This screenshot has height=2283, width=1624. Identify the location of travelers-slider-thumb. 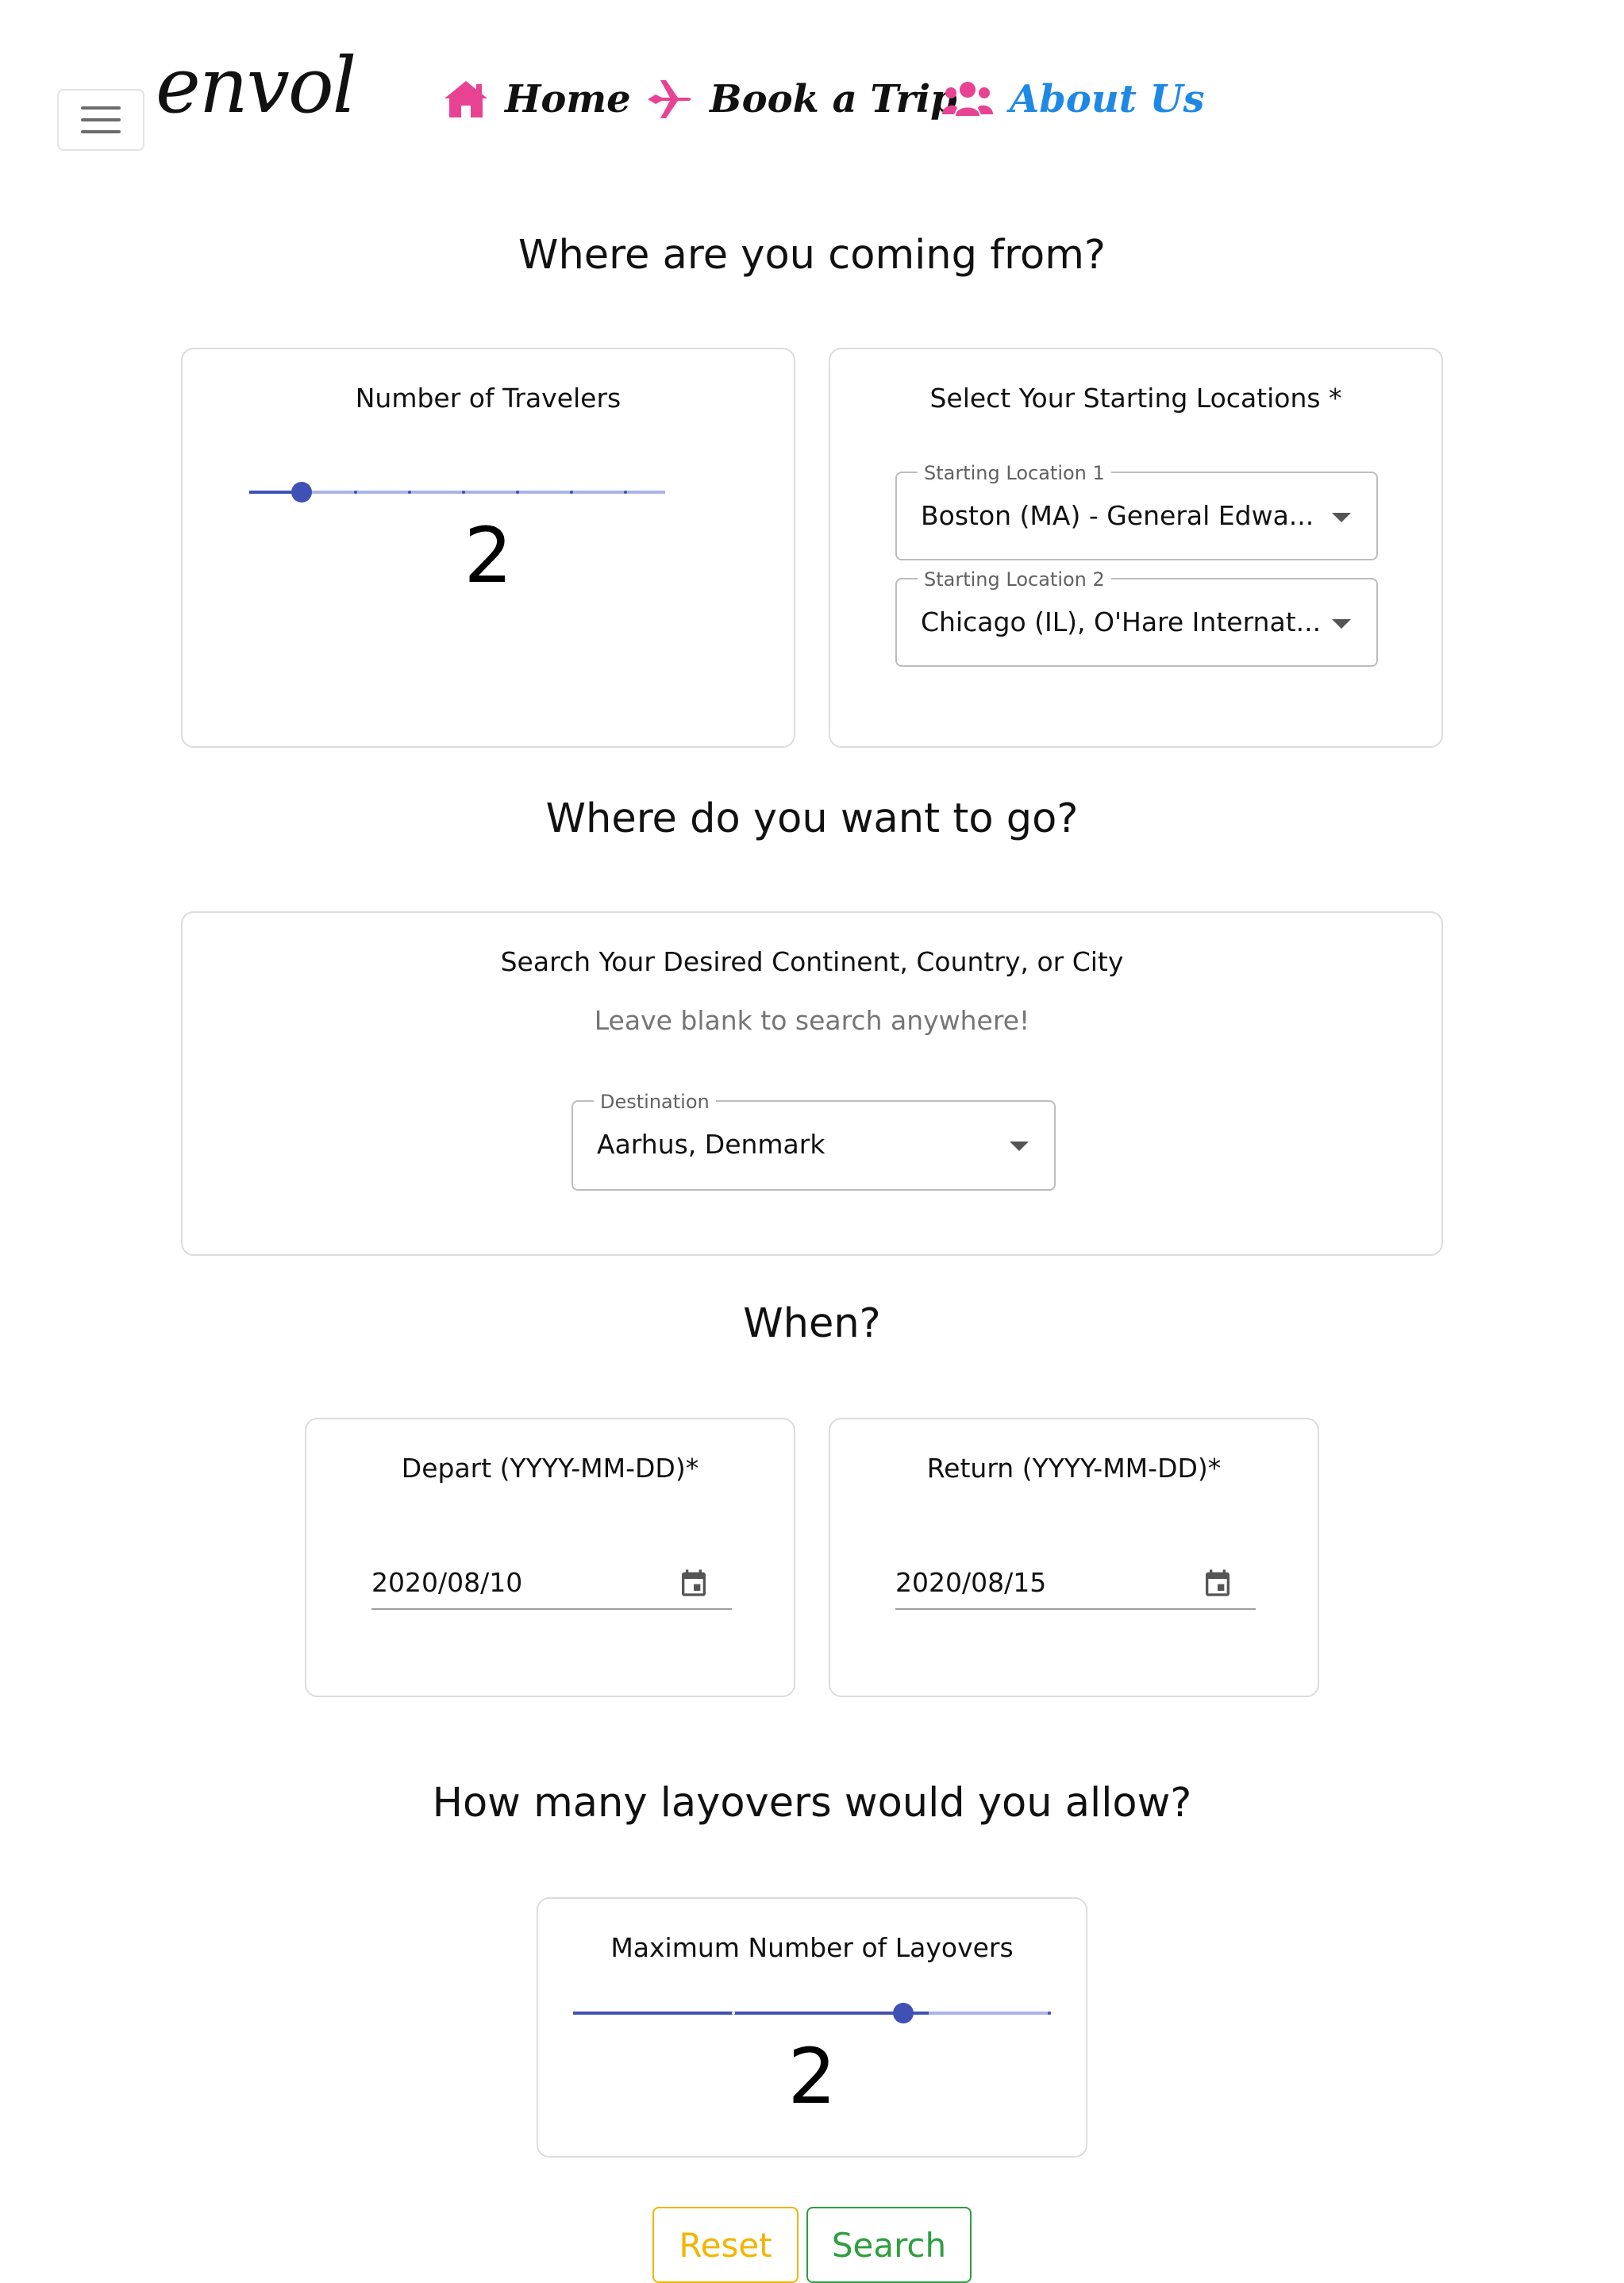
(301, 492).